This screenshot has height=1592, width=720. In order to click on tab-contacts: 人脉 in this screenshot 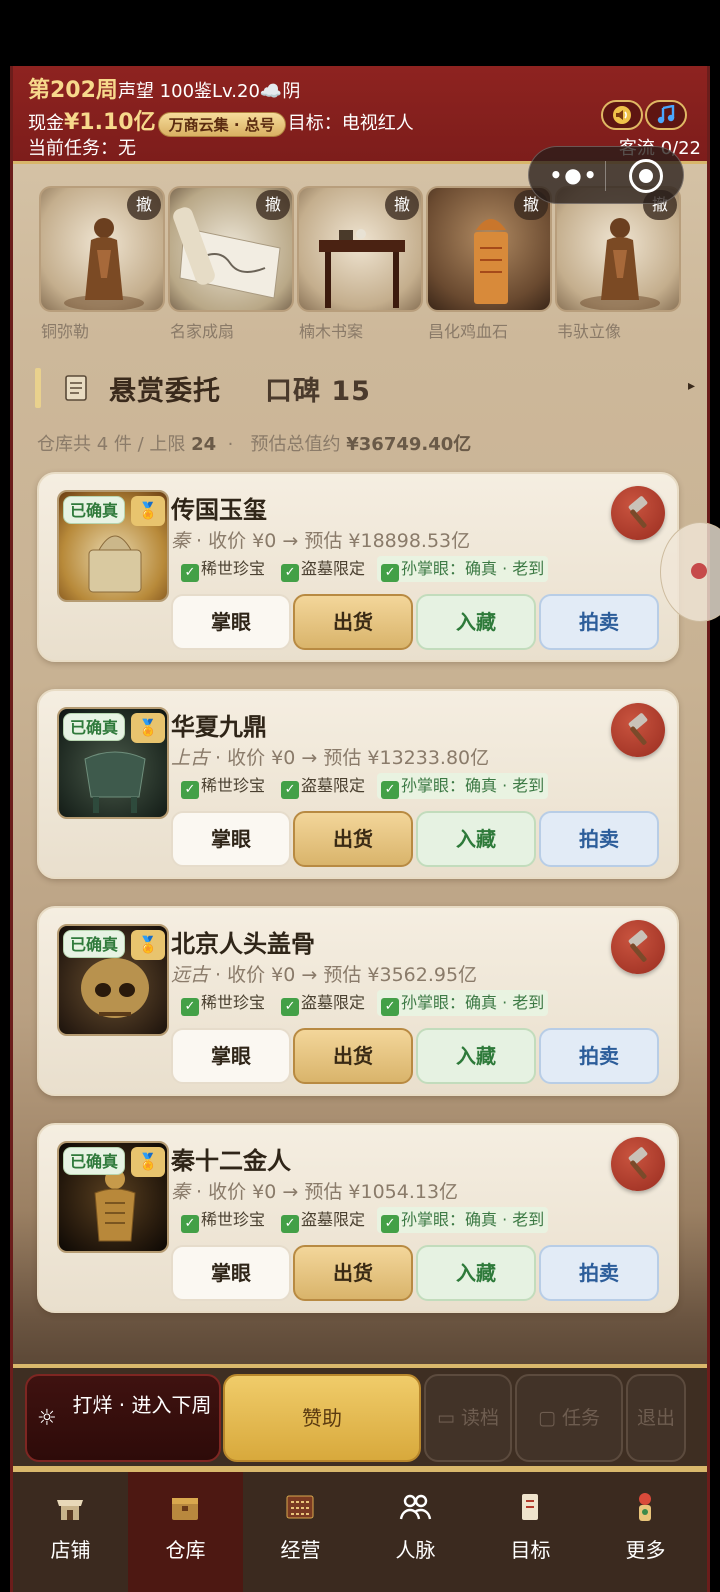, I will do `click(415, 1532)`.